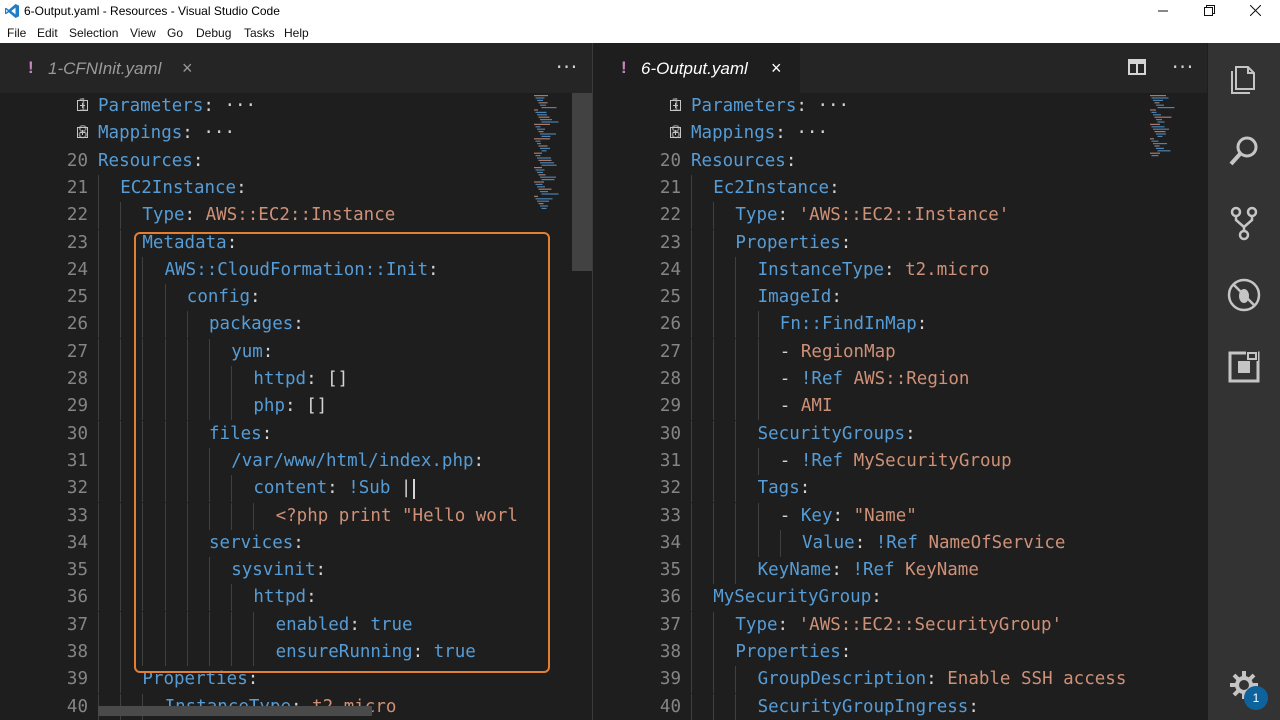  What do you see at coordinates (300, 215) in the screenshot?
I see `code-token: AWS::EC2::Instance` at bounding box center [300, 215].